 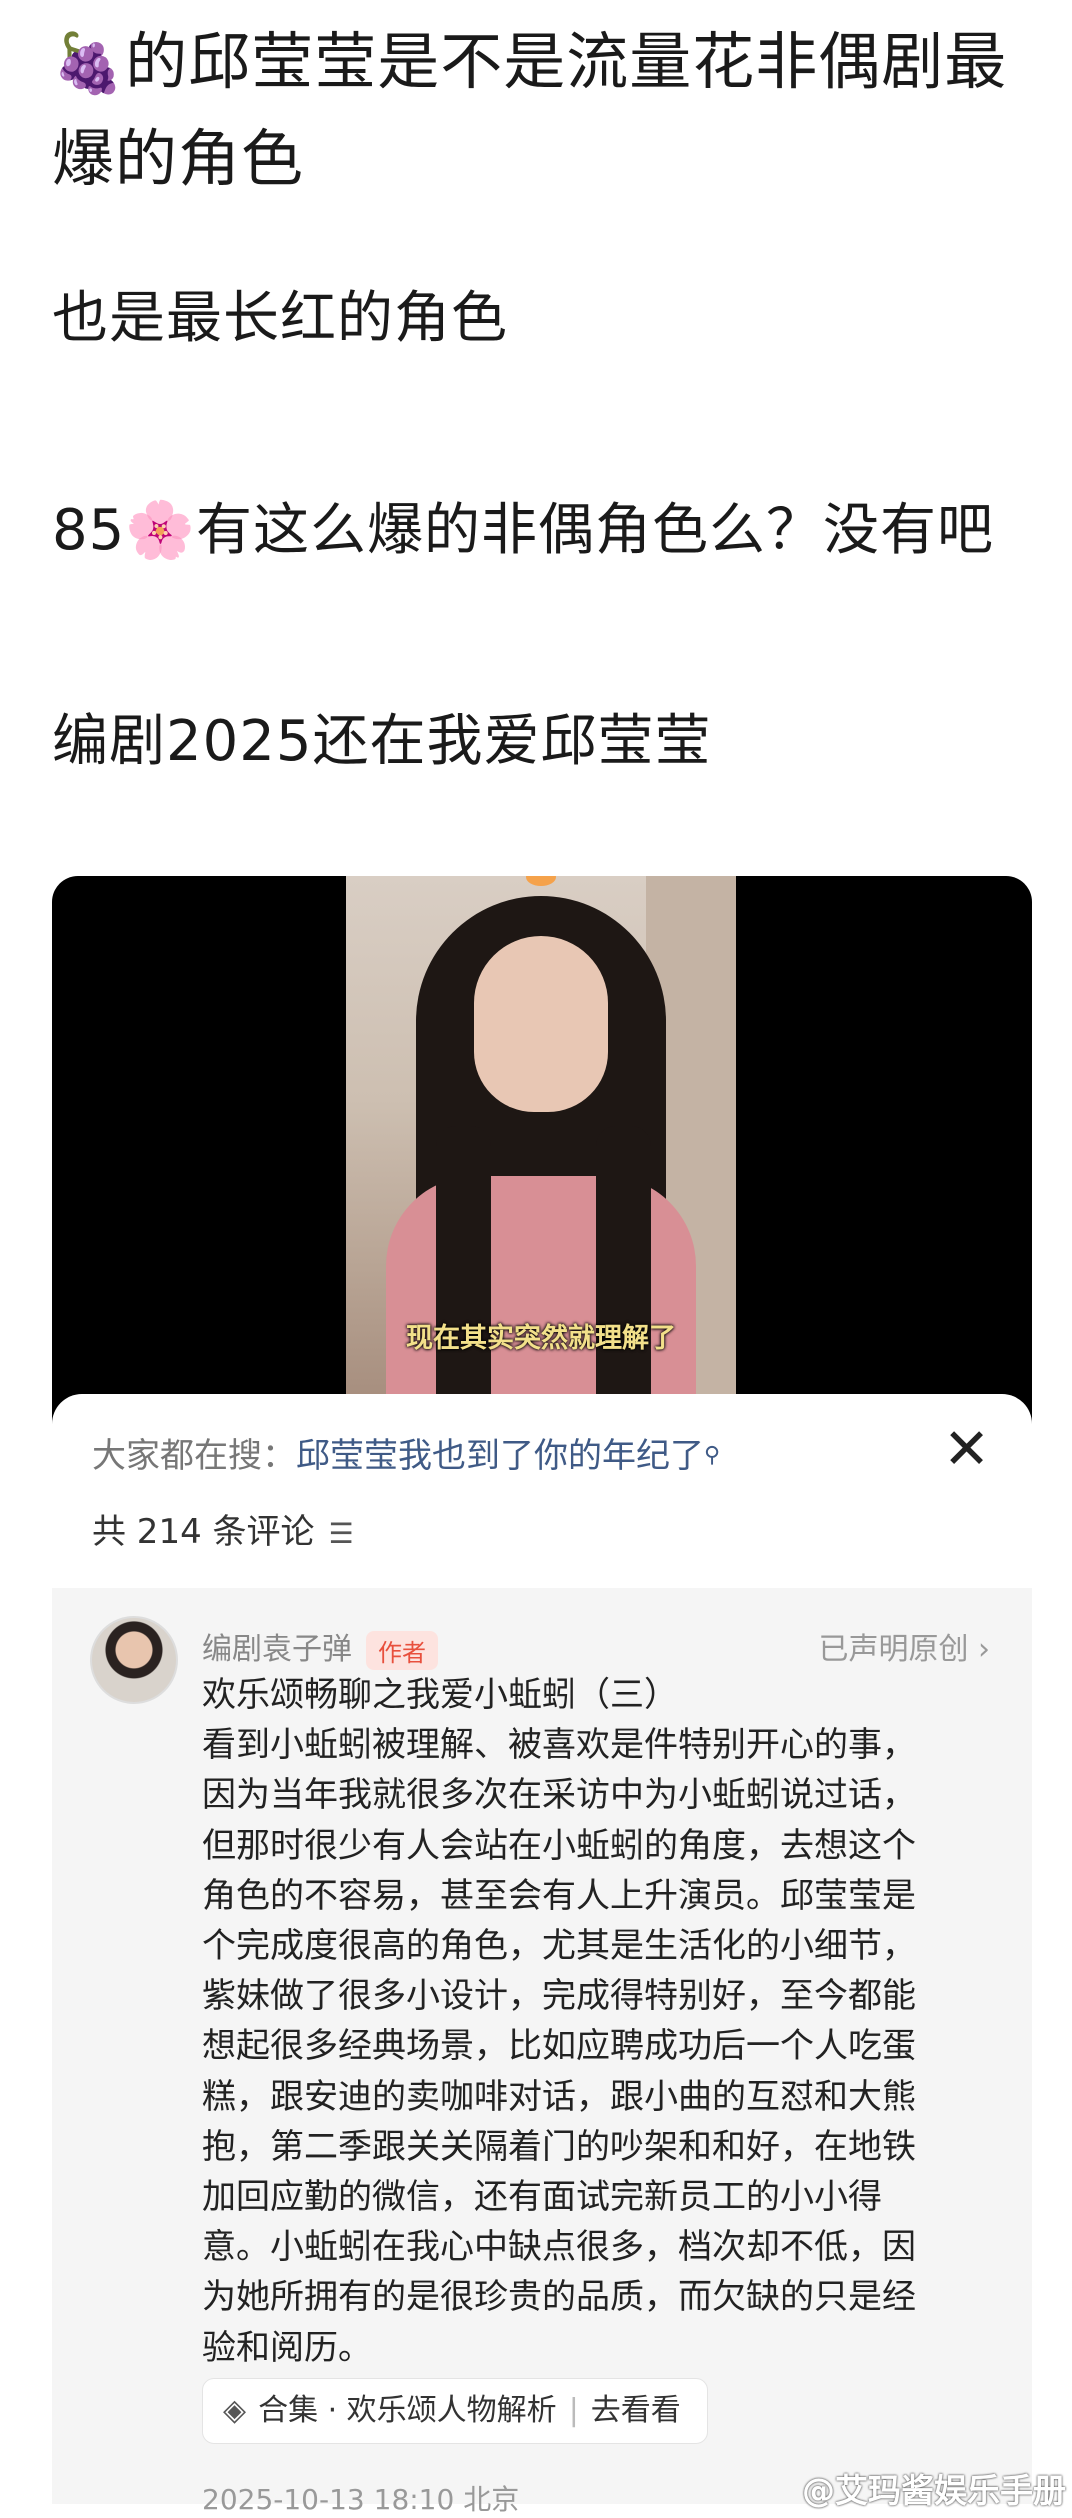 What do you see at coordinates (160, 530) in the screenshot?
I see `flower-emoji-icon: 🌸` at bounding box center [160, 530].